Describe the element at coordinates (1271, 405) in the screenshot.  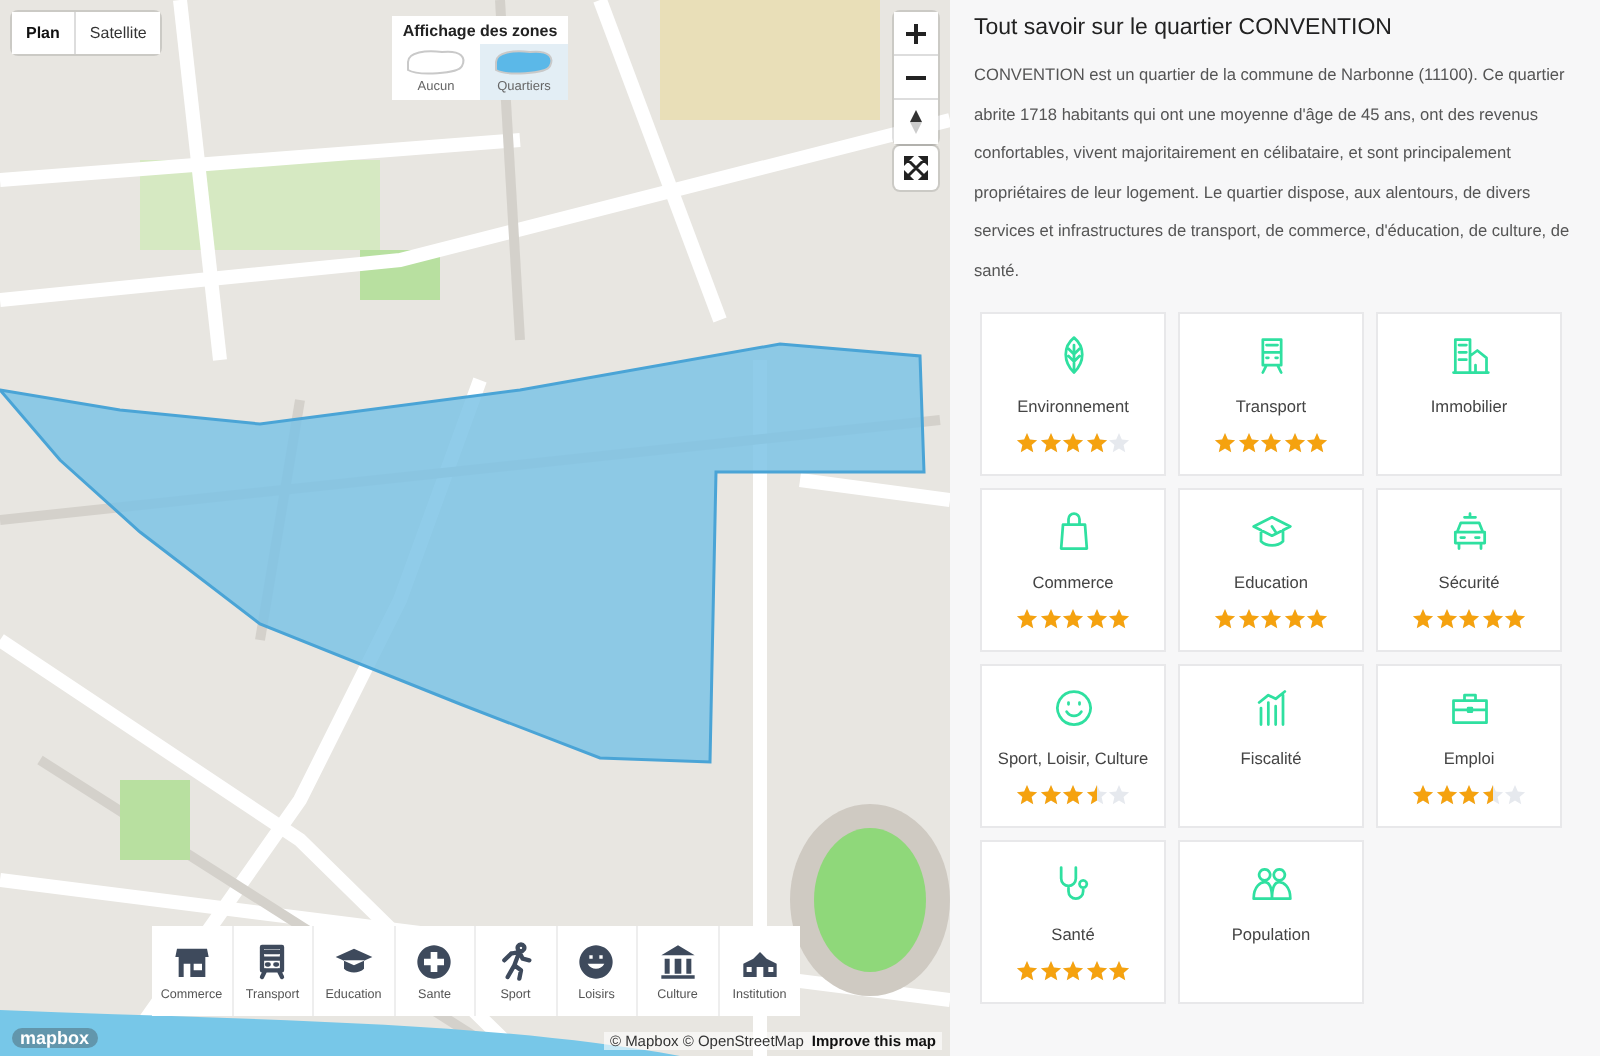
I see `card-label: Transport` at that location.